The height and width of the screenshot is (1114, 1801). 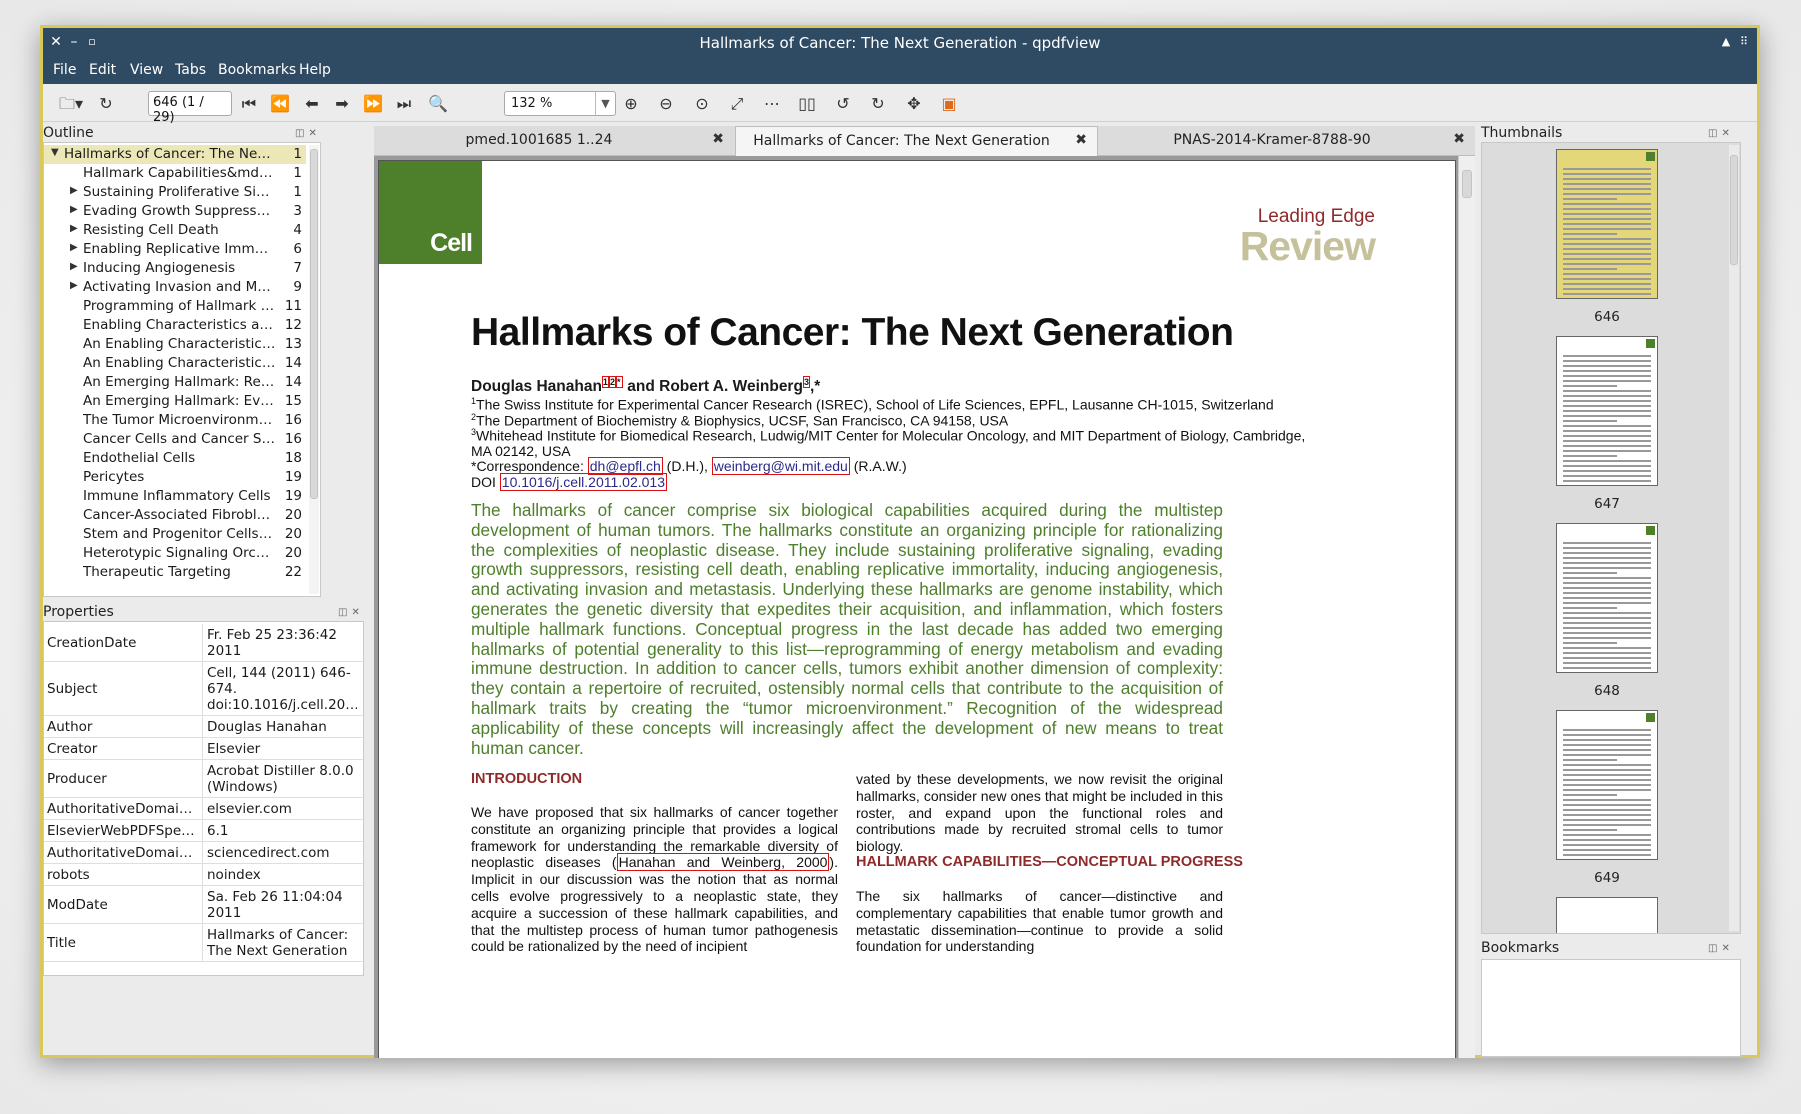 I want to click on outline-item: Pericytes 19, so click(x=175, y=477).